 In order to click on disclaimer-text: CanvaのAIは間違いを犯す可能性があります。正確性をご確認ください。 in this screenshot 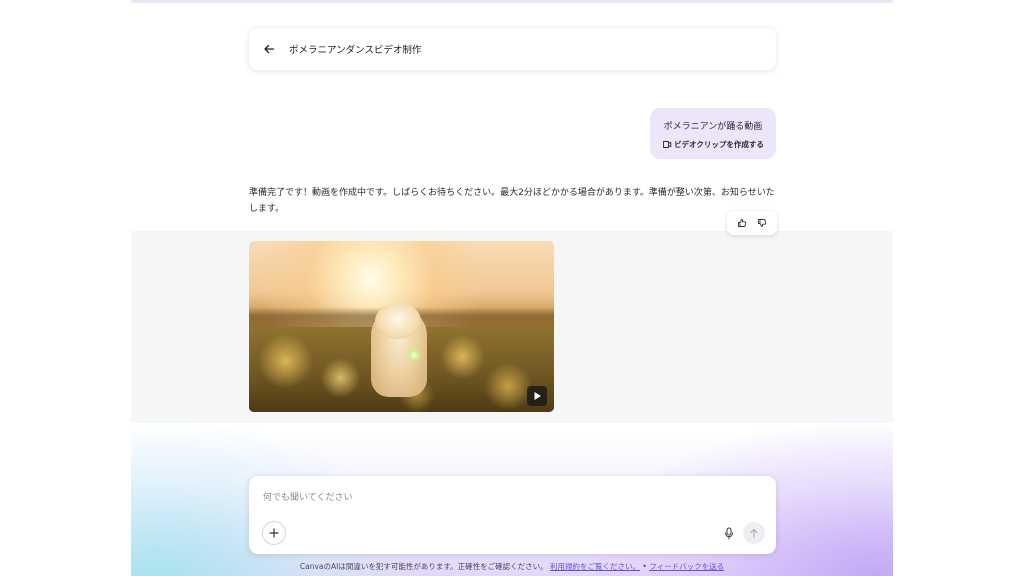, I will do `click(423, 566)`.